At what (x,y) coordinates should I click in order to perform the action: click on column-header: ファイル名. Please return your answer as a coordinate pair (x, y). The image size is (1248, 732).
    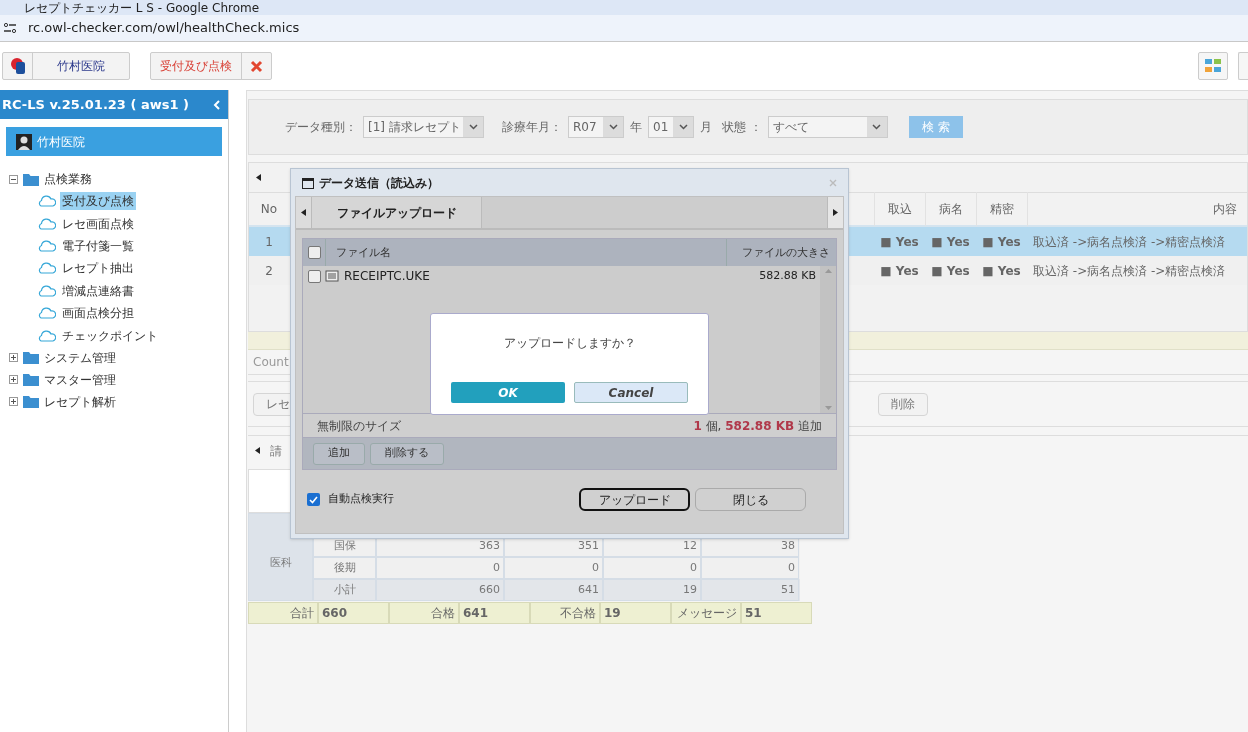
    Looking at the image, I should click on (525, 252).